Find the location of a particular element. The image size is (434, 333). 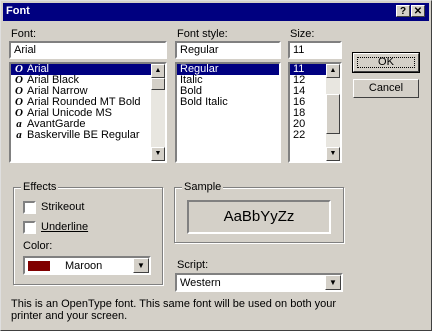

list-item-label: Arial Unicode MS is located at coordinates (69, 113).